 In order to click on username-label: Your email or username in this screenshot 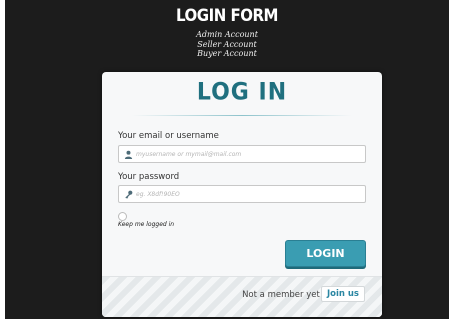, I will do `click(168, 136)`.